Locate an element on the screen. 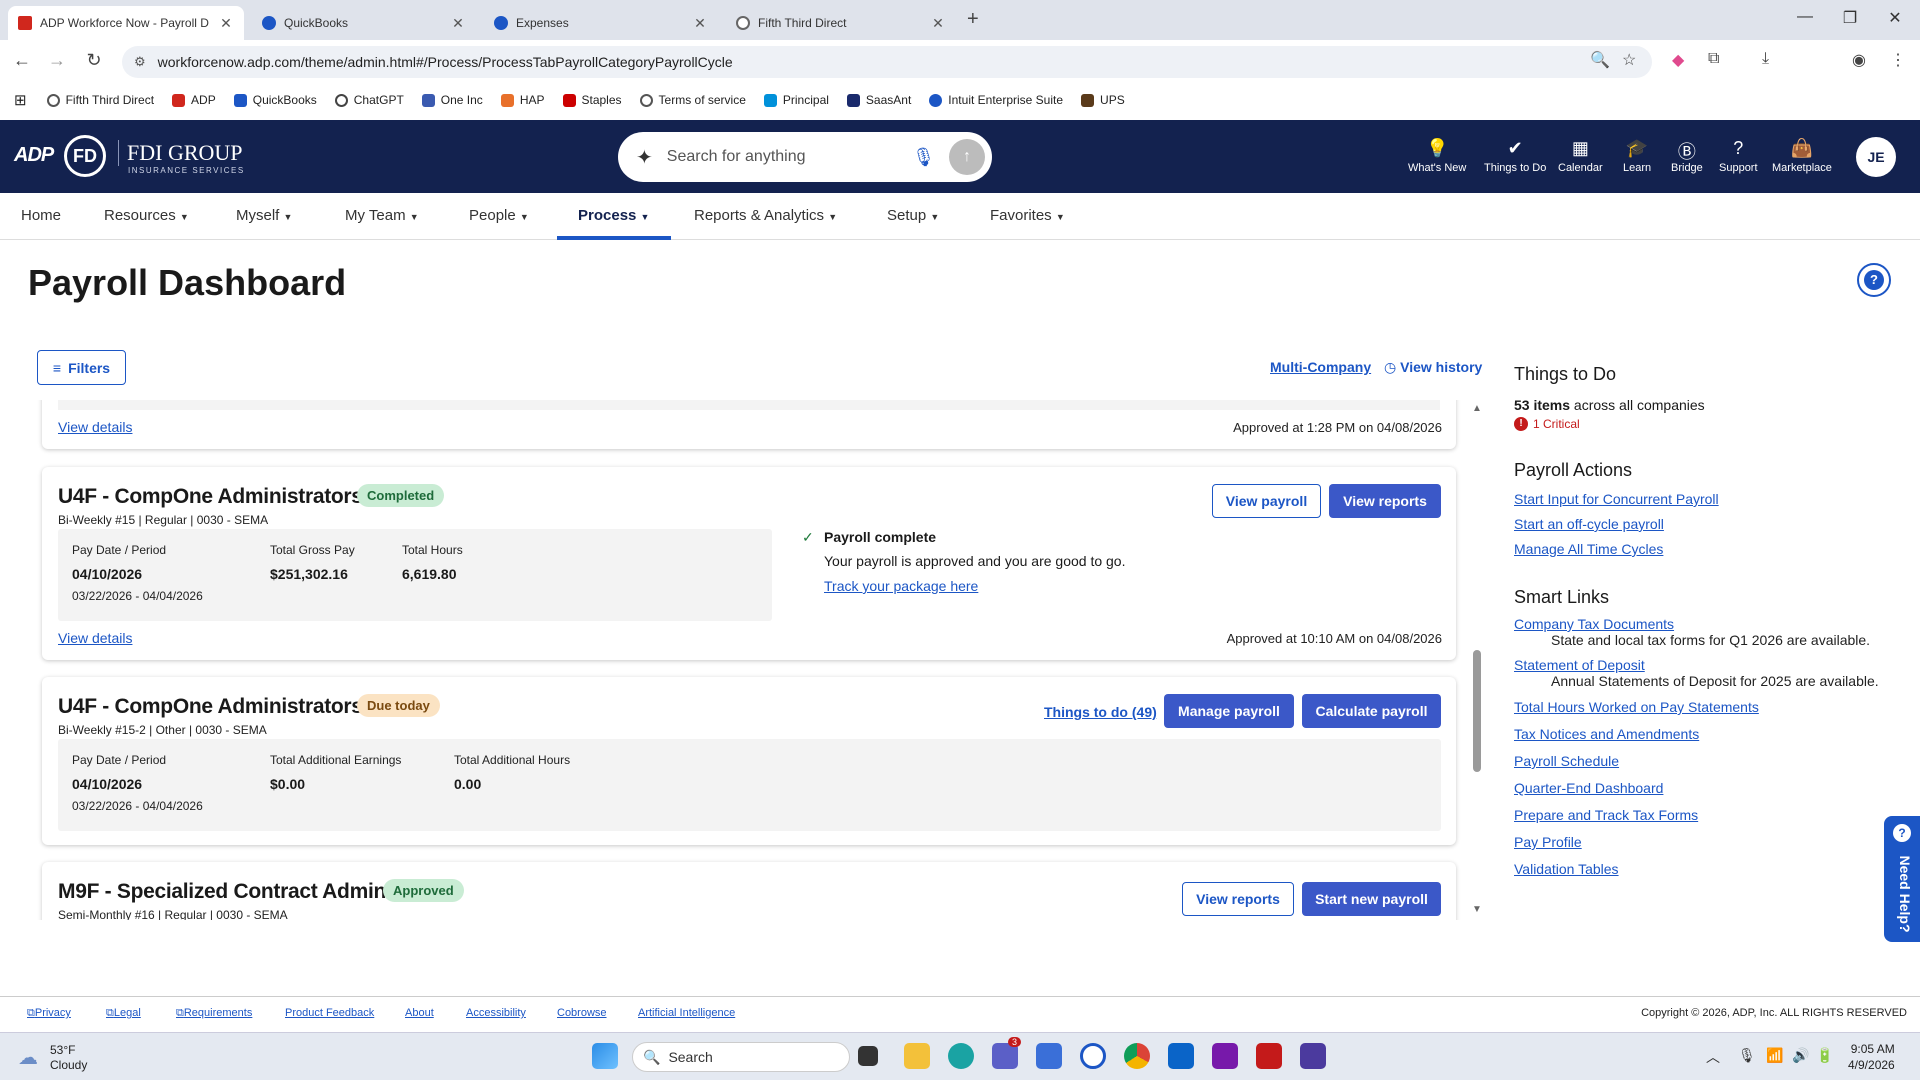 The image size is (1920, 1080). company-tax-documents-link: Company Tax Documents is located at coordinates (1714, 624).